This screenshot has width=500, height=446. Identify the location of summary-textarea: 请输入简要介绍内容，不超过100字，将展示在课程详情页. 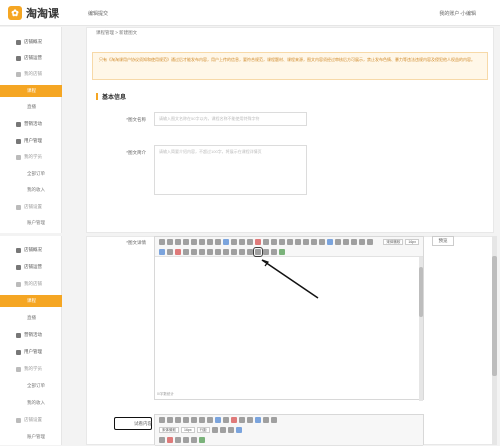
(230, 170).